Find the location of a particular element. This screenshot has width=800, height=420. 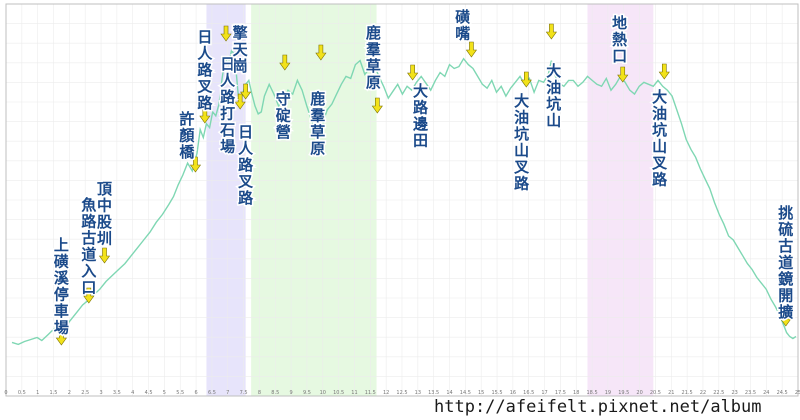

x-tick-label: 12 is located at coordinates (386, 393).